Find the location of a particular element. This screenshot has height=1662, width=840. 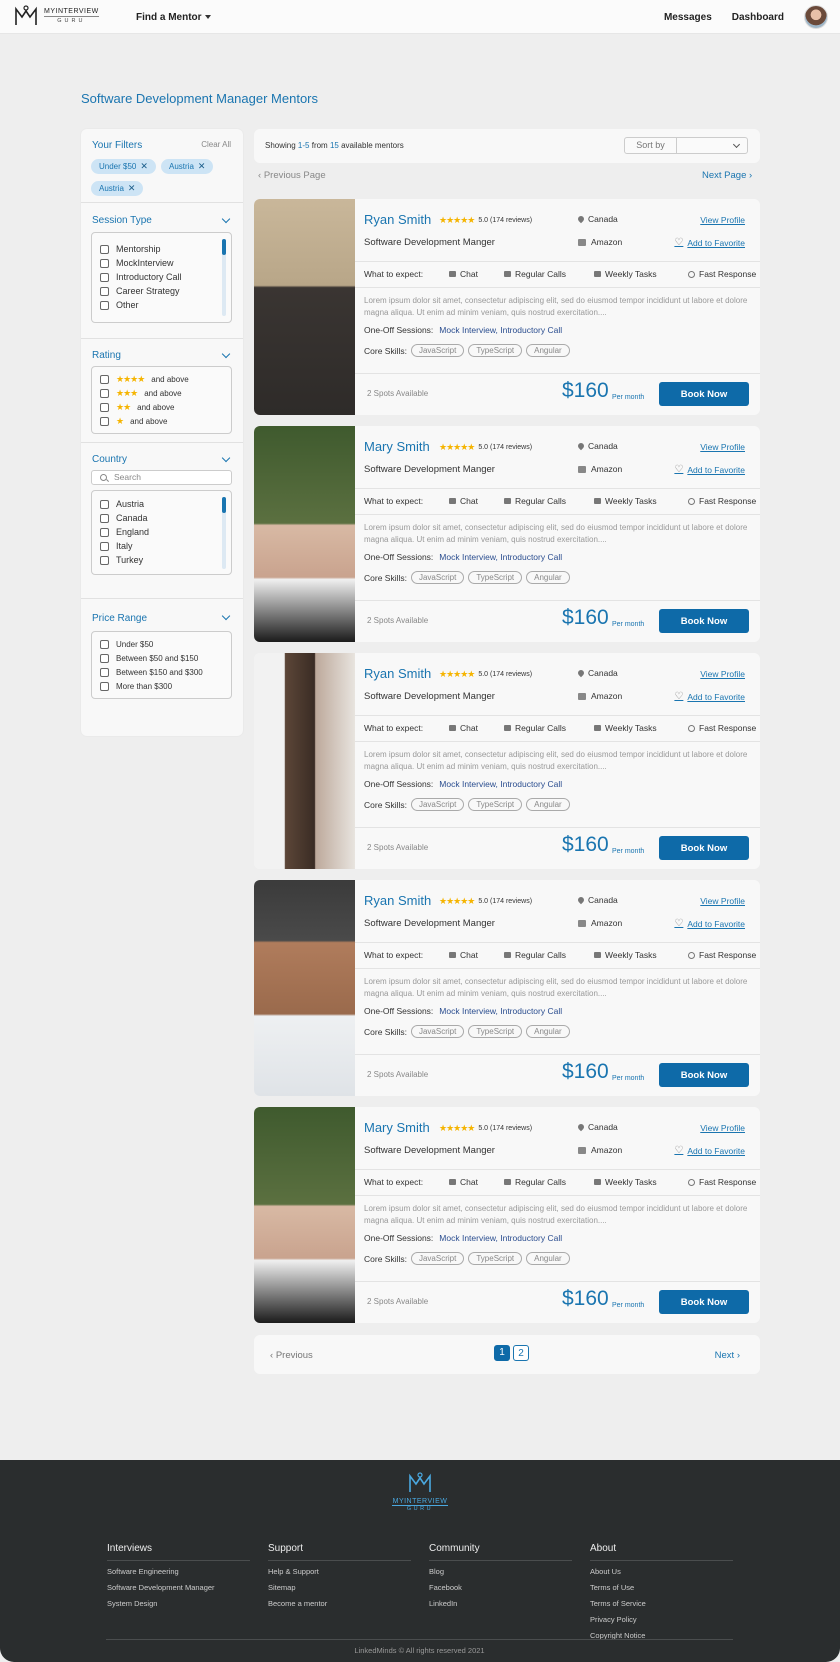

rating-option: ★★★★ and above is located at coordinates (144, 379).